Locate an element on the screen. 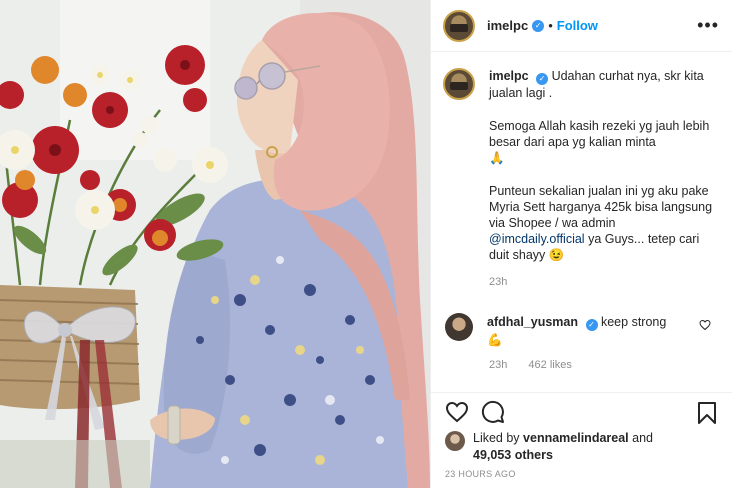 This screenshot has height=488, width=732. comment-body: keep strong is located at coordinates (633, 322).